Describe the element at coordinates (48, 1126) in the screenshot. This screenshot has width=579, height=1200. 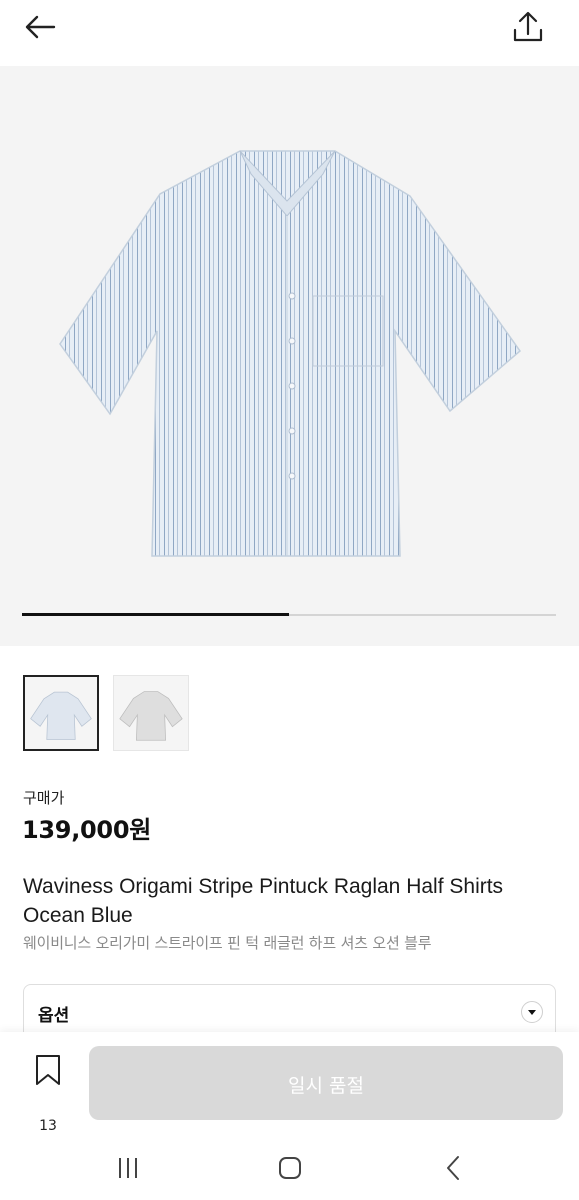
I see `wishlist-count: 13` at that location.